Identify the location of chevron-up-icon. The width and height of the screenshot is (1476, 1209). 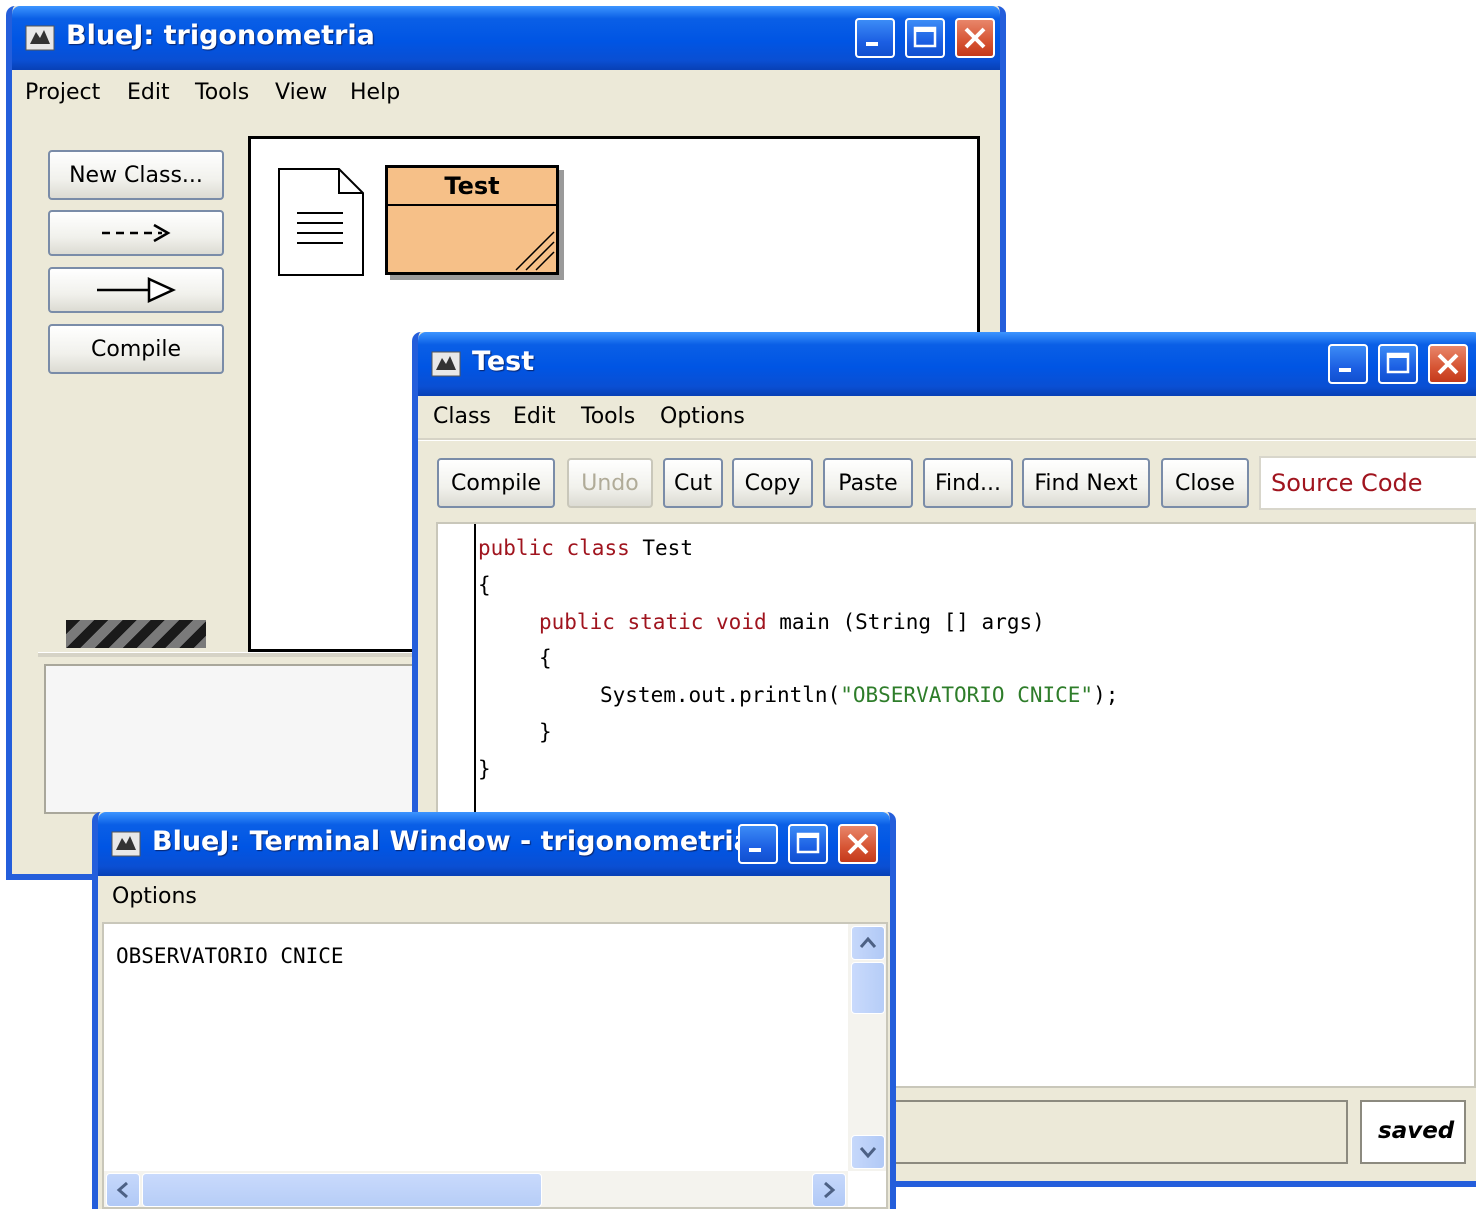
(868, 942).